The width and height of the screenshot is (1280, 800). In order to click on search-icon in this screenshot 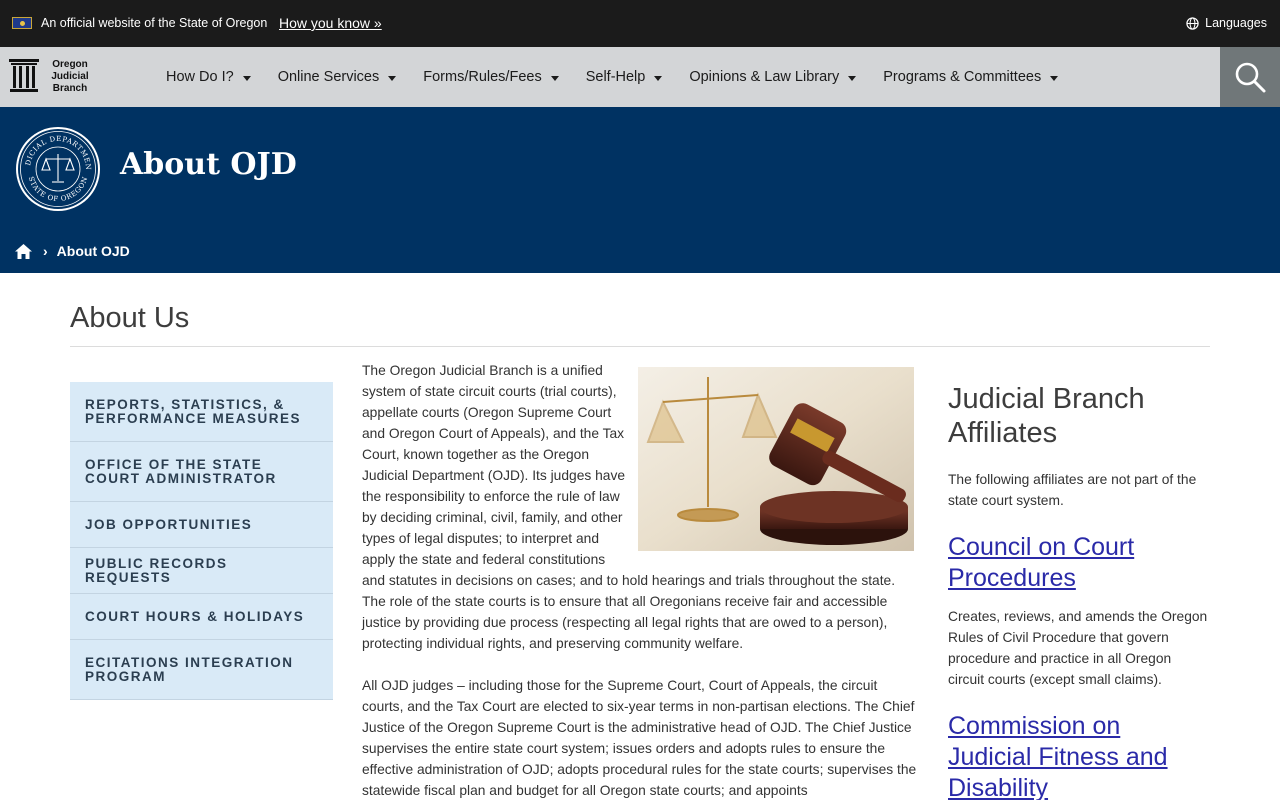, I will do `click(1250, 77)`.